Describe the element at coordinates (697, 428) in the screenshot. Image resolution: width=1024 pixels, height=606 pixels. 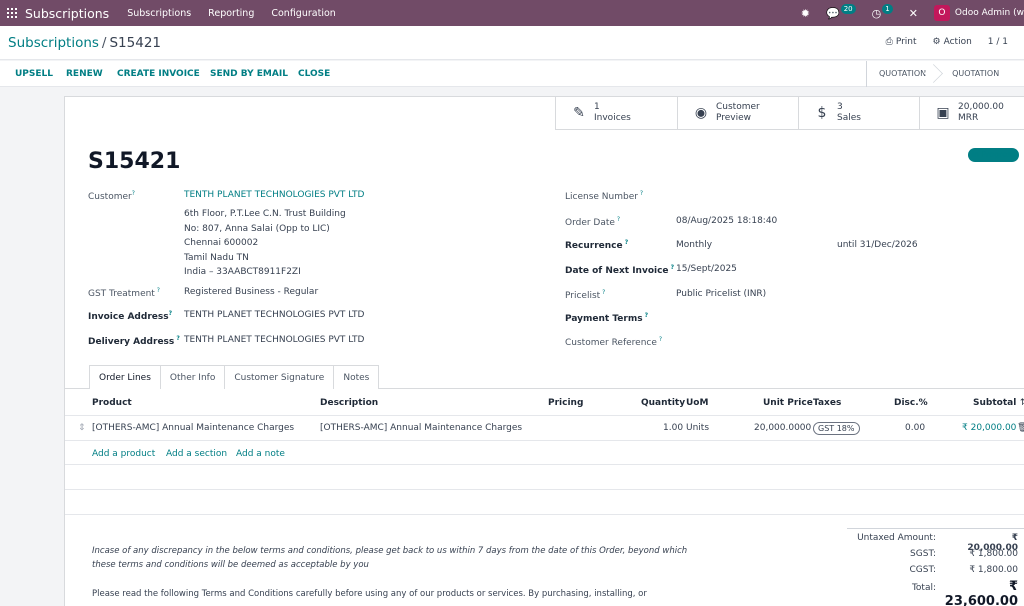
I see `row-uom: Units` at that location.